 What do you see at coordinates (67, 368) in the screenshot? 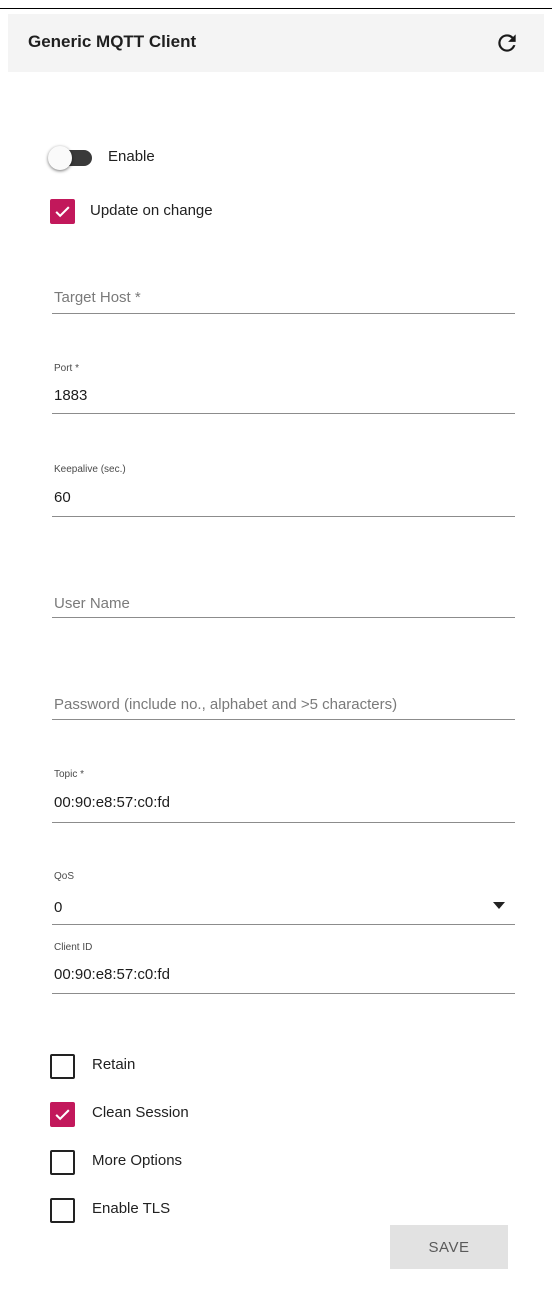
I see `port-label: Port *` at bounding box center [67, 368].